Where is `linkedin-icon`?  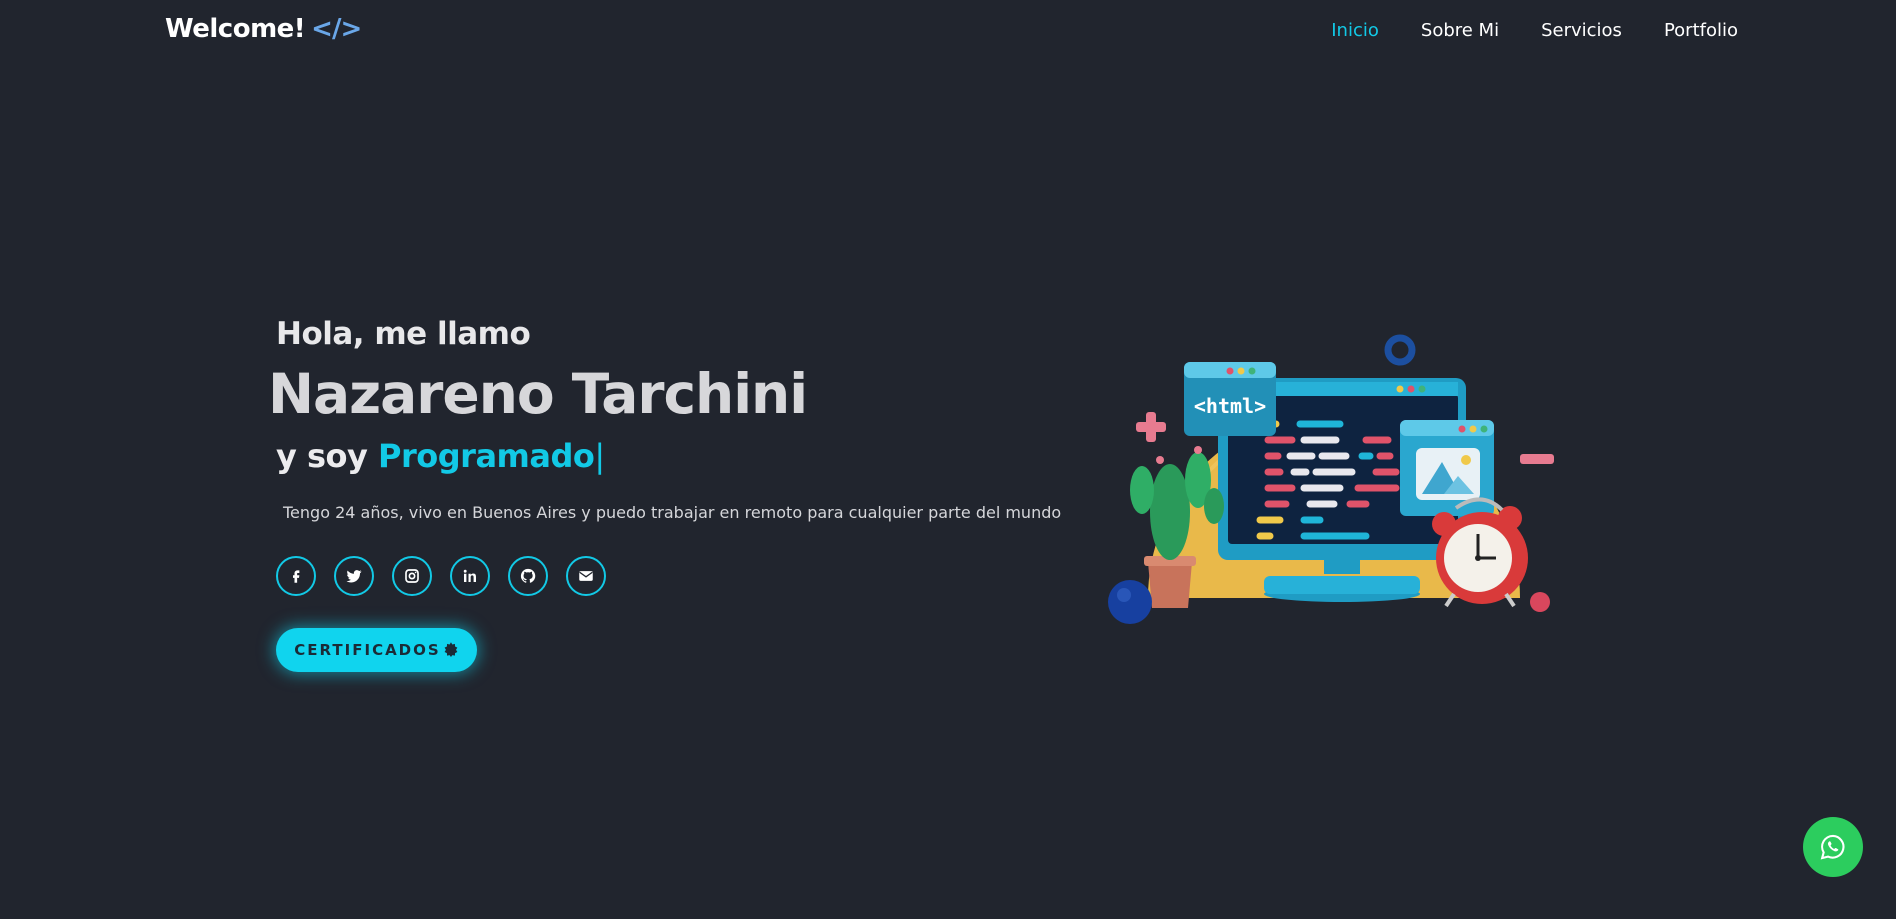
linkedin-icon is located at coordinates (469, 575).